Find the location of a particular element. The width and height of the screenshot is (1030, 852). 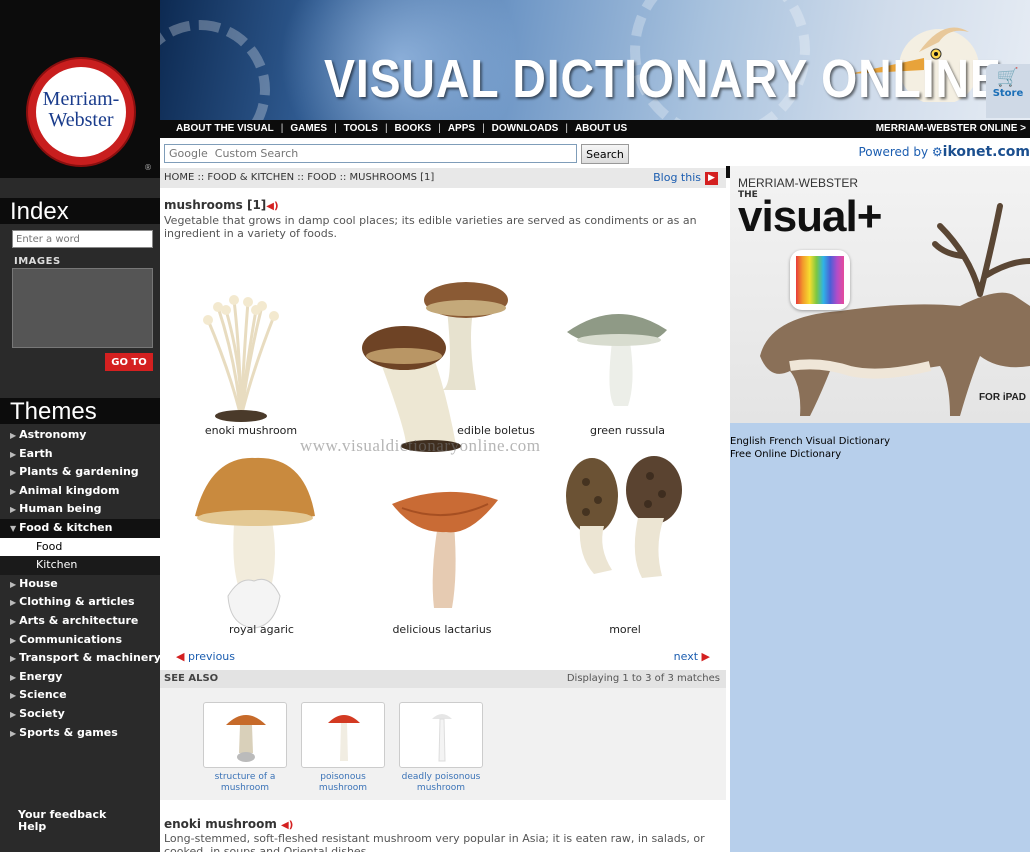

sidebar-footer: Your feedback Help is located at coordinates (62, 821).